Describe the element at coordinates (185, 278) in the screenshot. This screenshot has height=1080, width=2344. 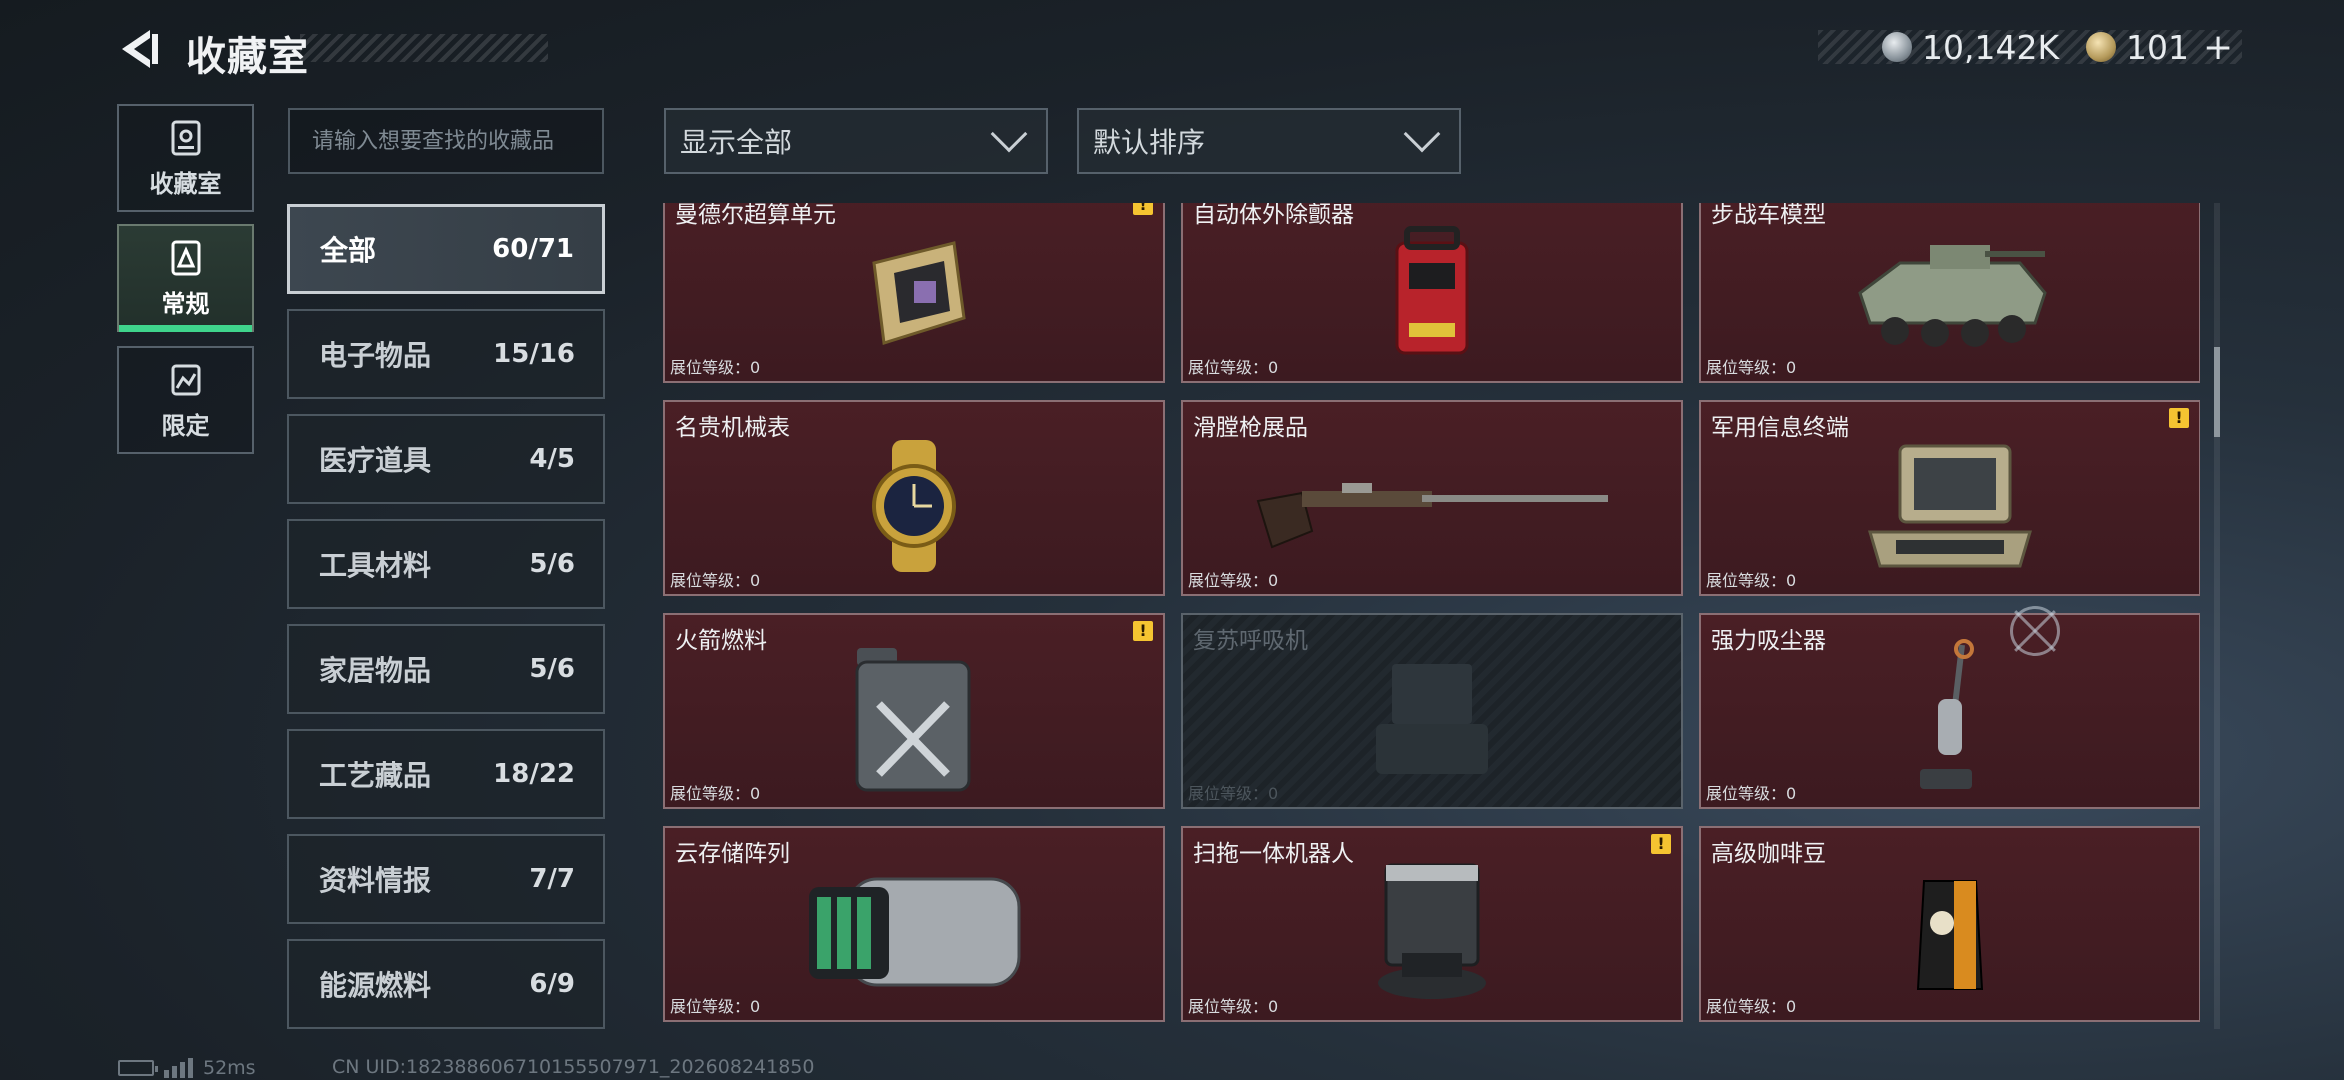
I see `rail-item-regular: 常规` at that location.